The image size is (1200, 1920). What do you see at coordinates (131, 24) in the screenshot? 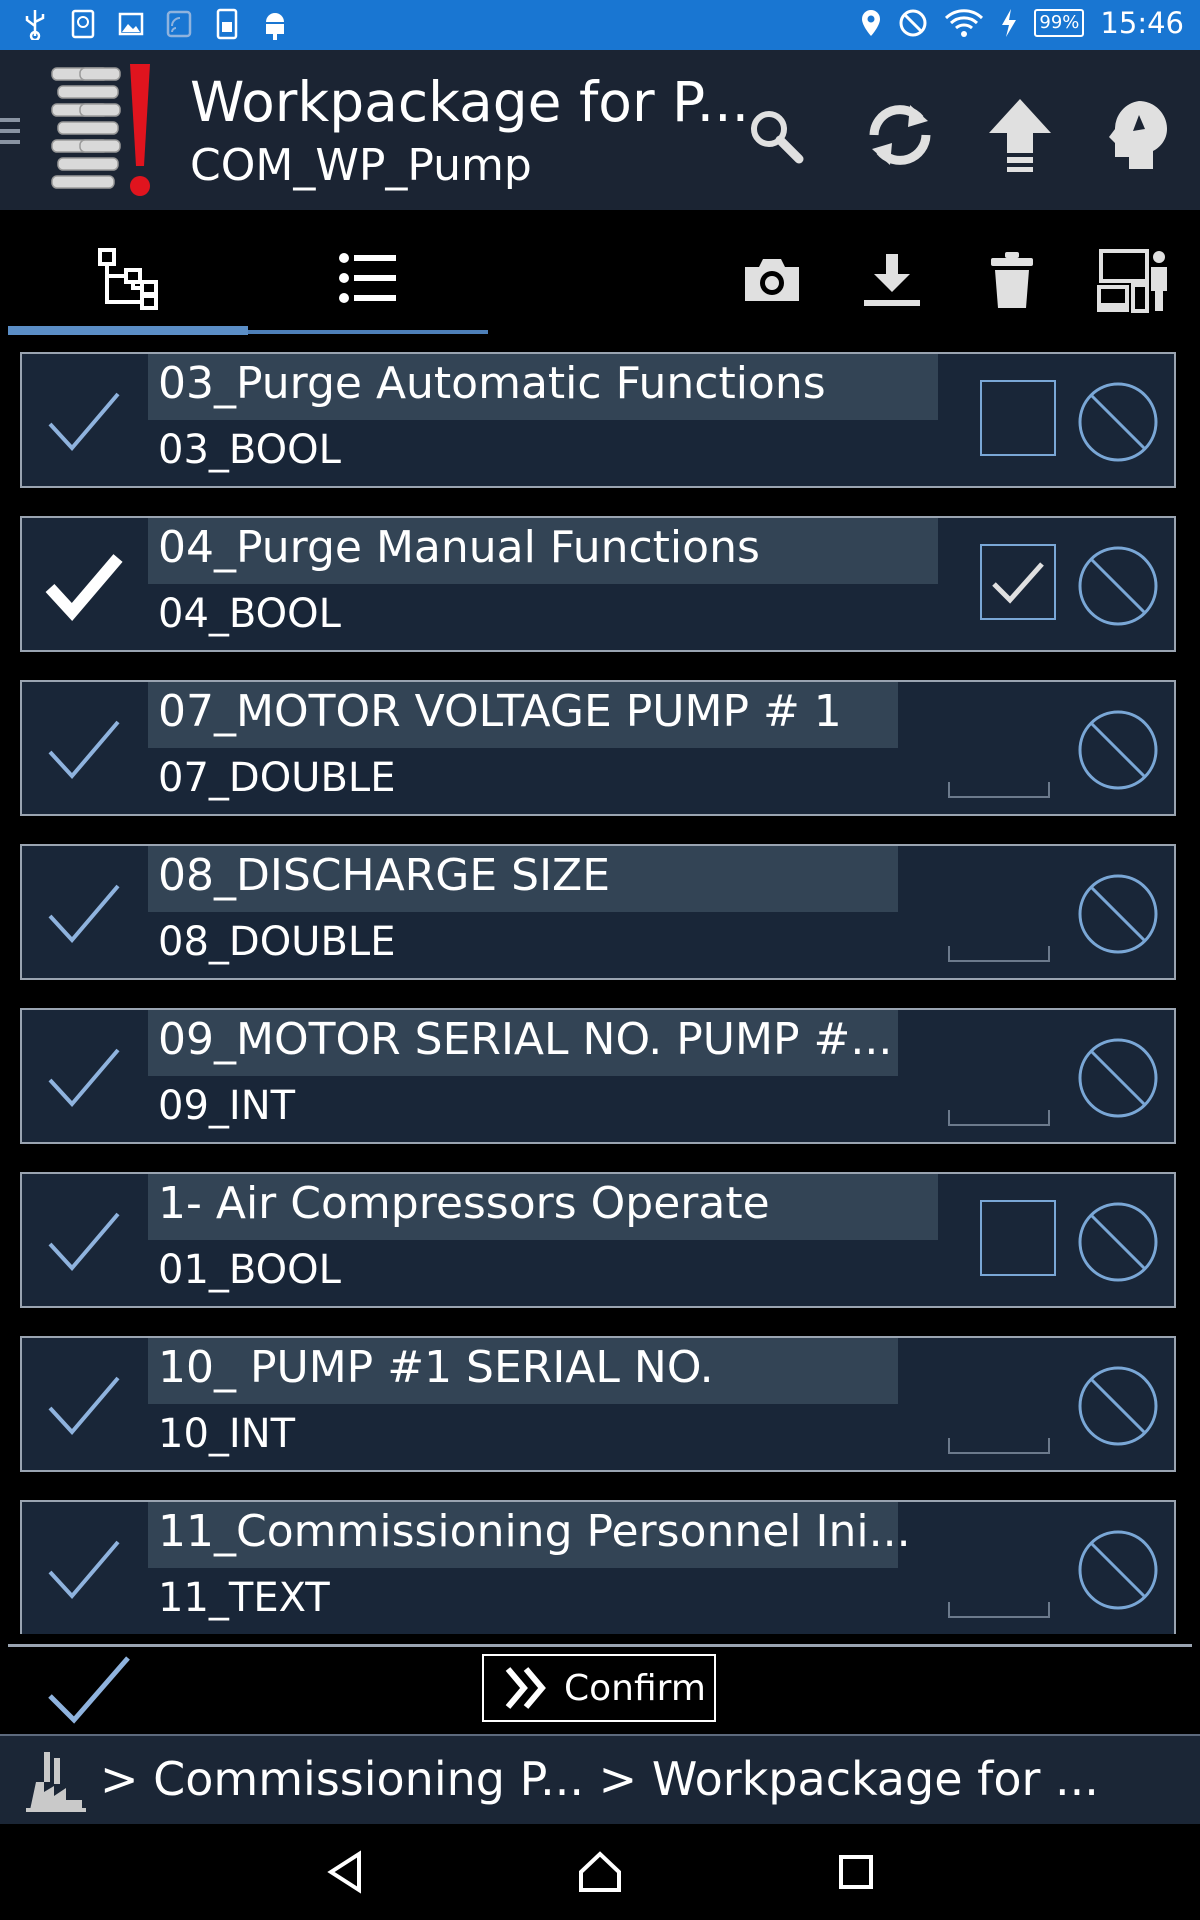
I see `image-icon` at bounding box center [131, 24].